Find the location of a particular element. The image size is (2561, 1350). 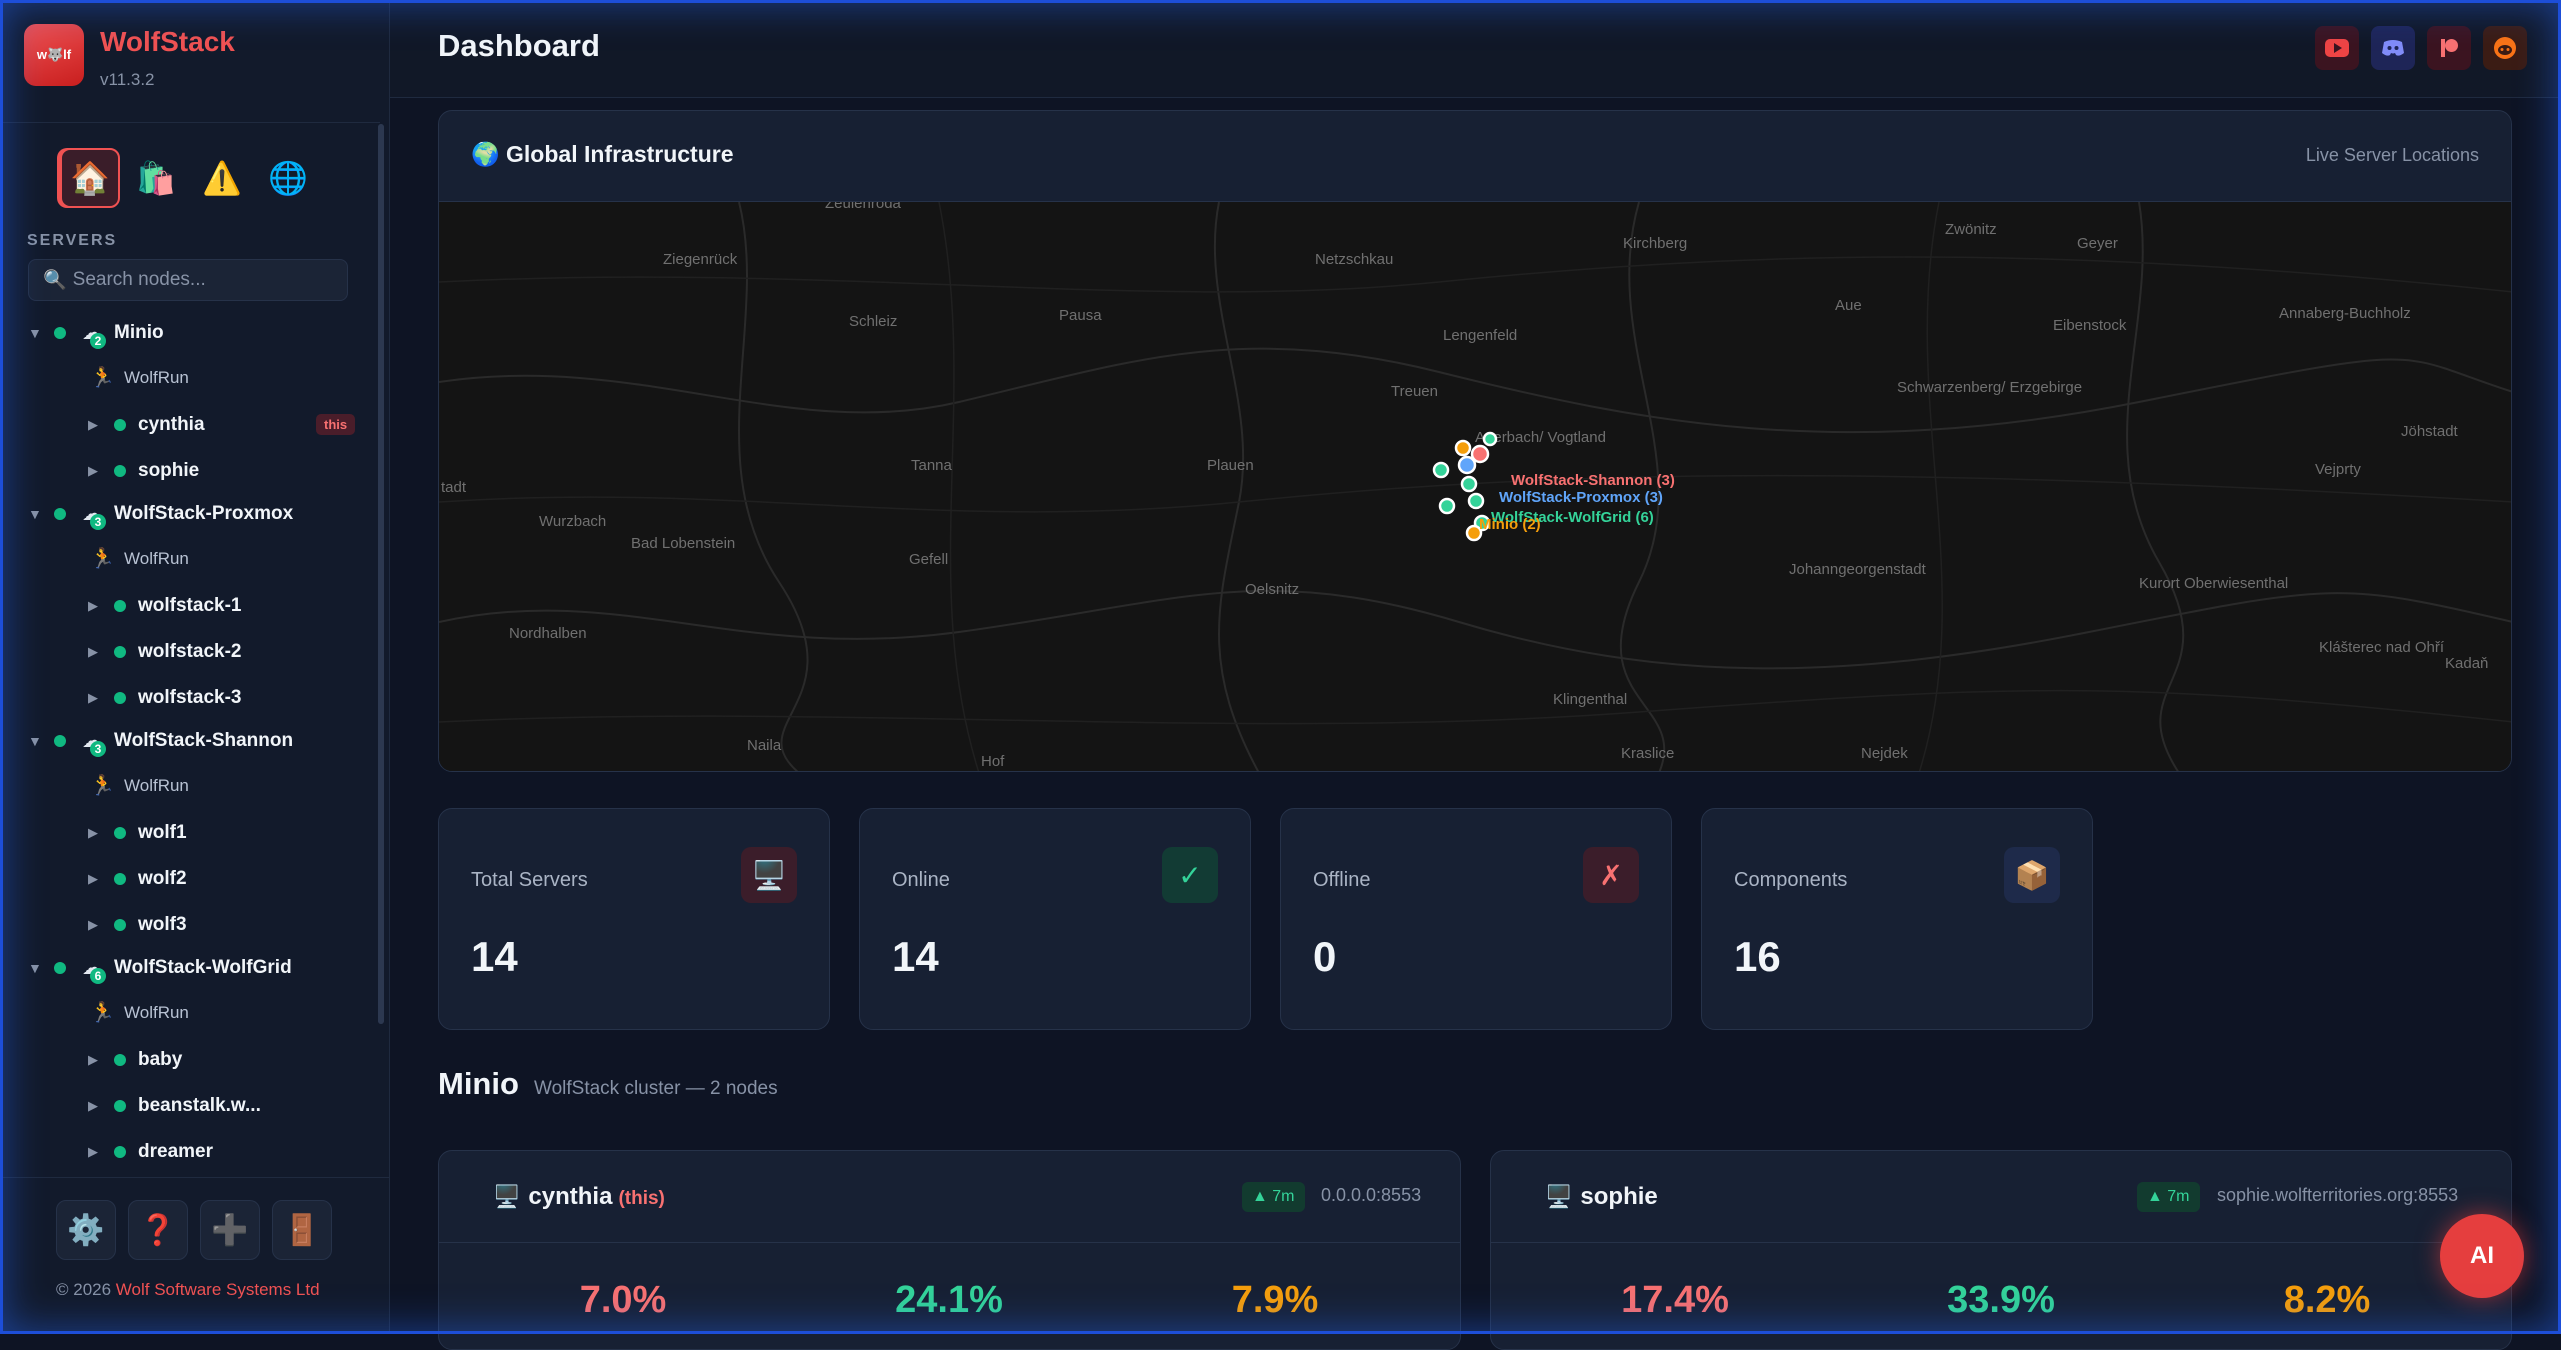

marker-label-minio: Minio (2) is located at coordinates (1510, 524).